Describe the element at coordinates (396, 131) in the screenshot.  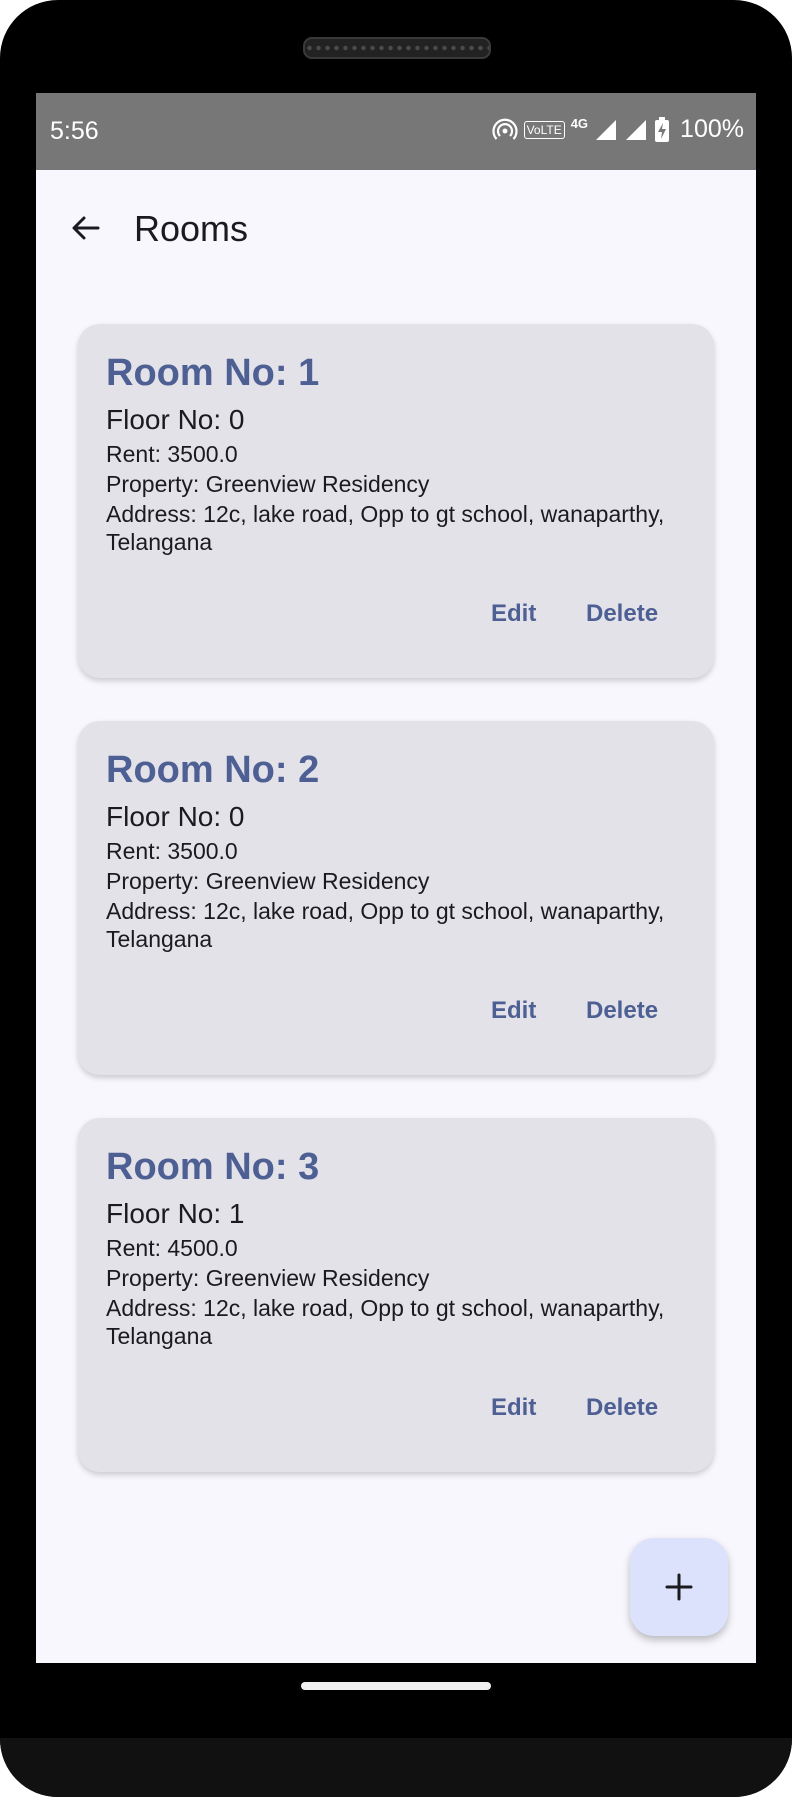
I see `status-bar: 5:56 VoLTE 4G 100%` at that location.